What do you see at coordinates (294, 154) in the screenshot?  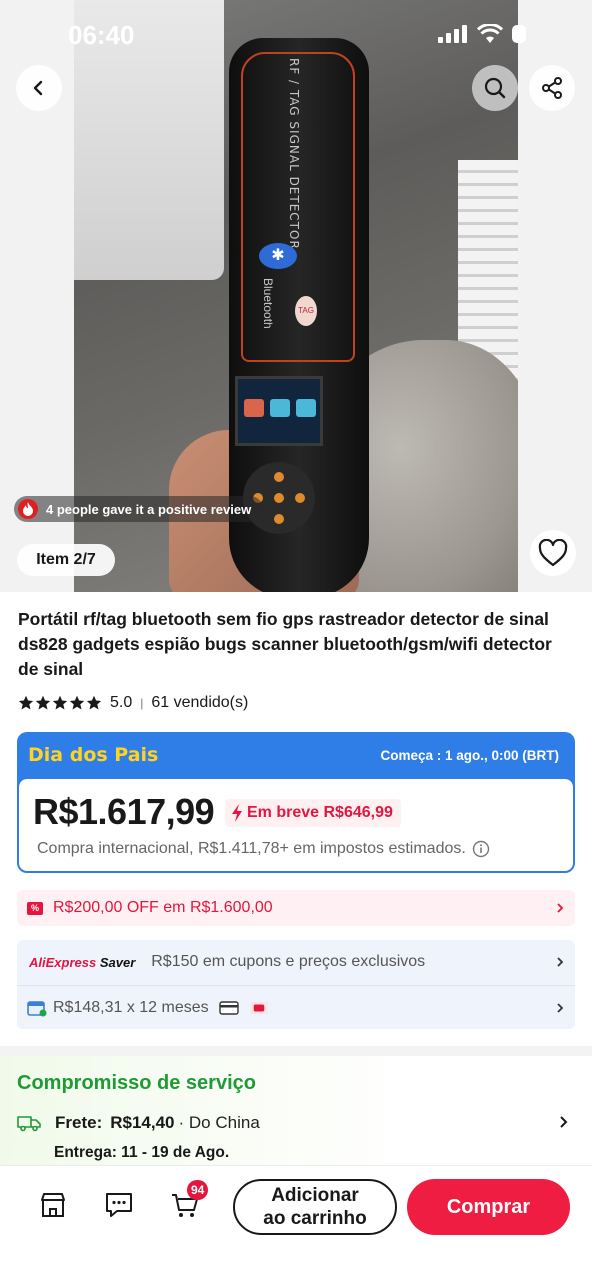 I see `device-label: RF / TAG SIGNAL DETECTOR` at bounding box center [294, 154].